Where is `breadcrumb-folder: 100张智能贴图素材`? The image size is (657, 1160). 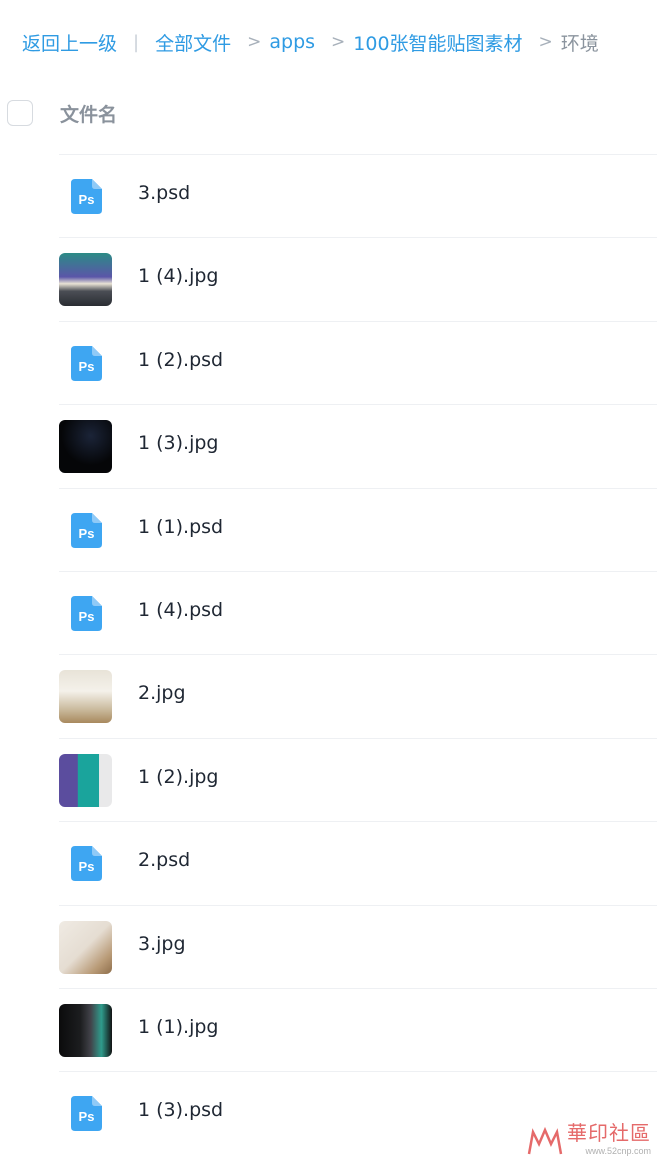 breadcrumb-folder: 100张智能贴图素材 is located at coordinates (437, 42).